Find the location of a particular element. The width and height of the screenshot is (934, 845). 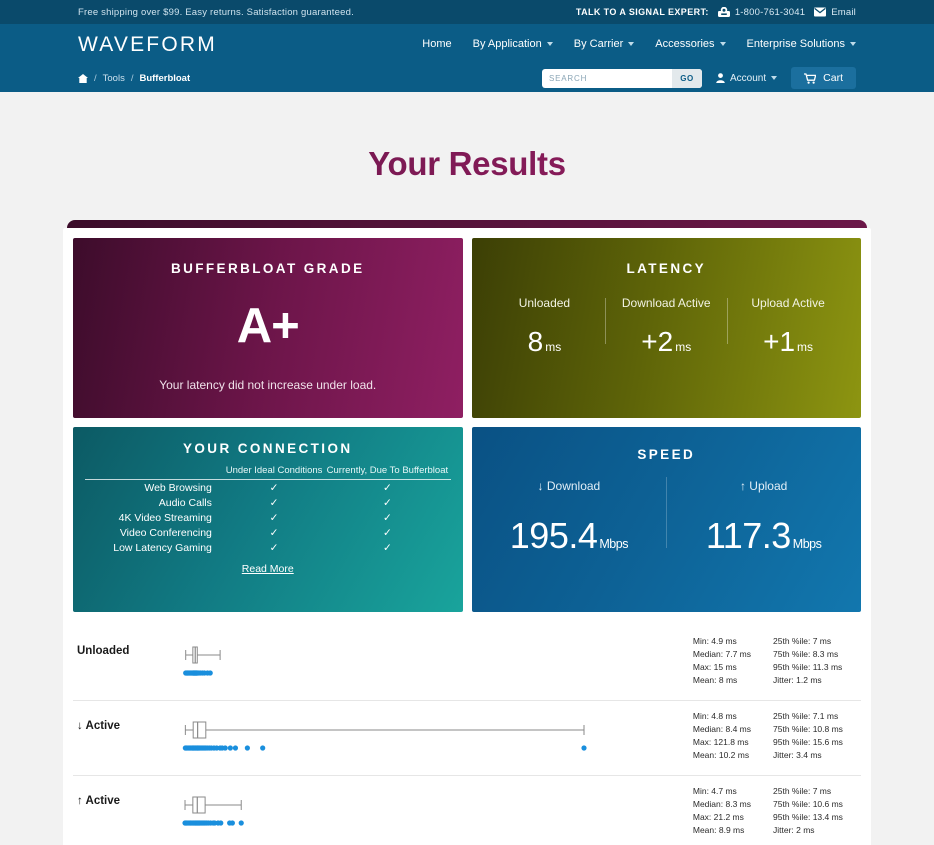

stat-min: Min: 4.8 ms is located at coordinates (714, 716).